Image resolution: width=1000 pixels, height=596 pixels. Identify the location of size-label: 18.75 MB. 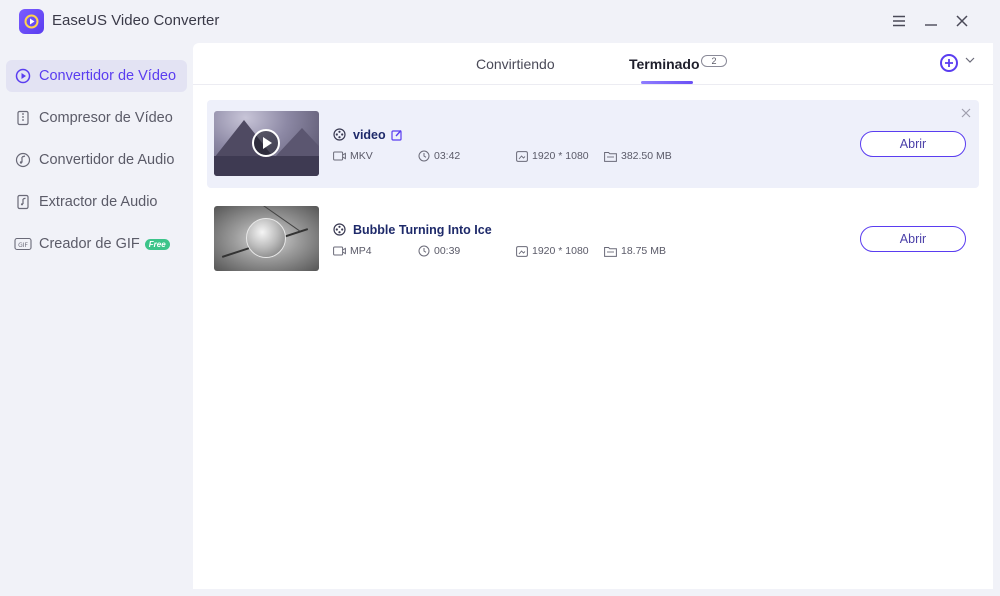
(643, 251).